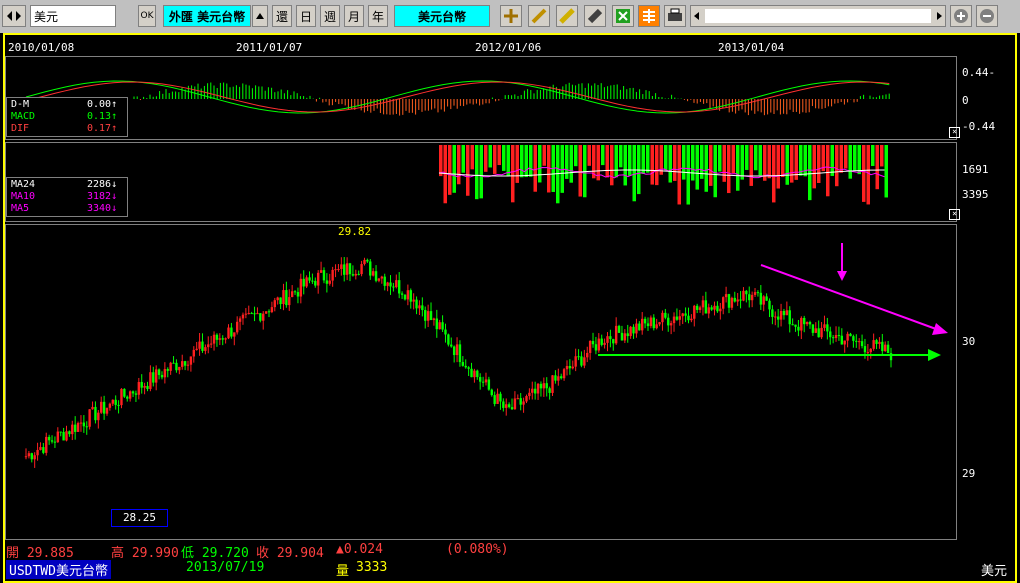 The width and height of the screenshot is (1020, 583). What do you see at coordinates (14, 16) in the screenshot?
I see `nav-arrows-button` at bounding box center [14, 16].